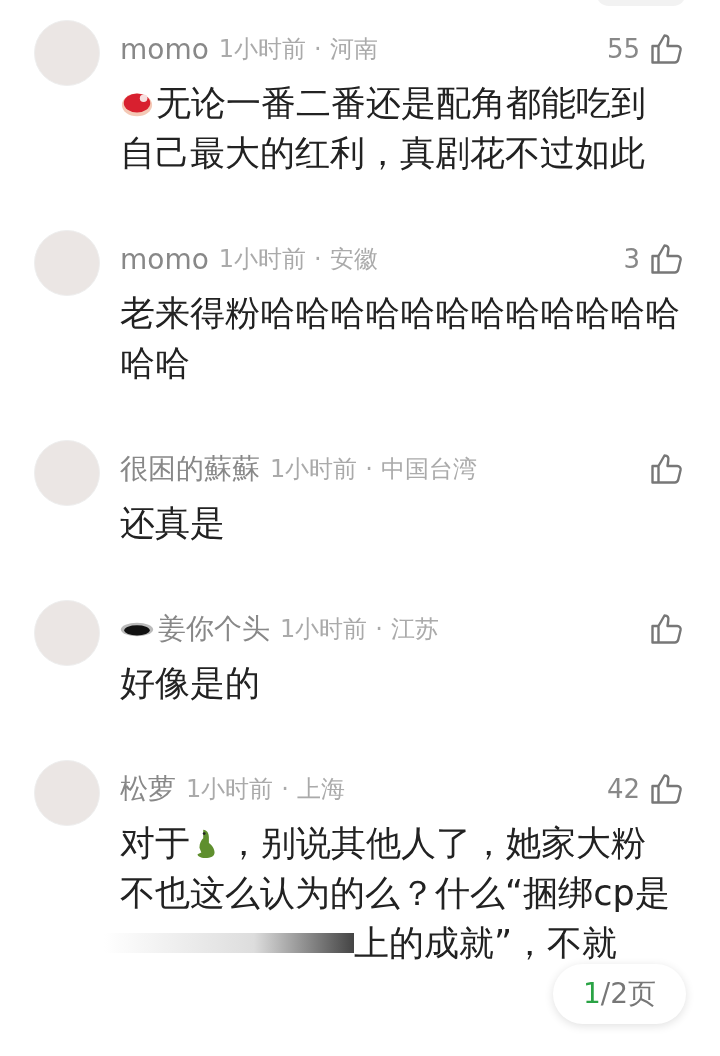  I want to click on user-name: 很困的蘇蘇, so click(190, 469).